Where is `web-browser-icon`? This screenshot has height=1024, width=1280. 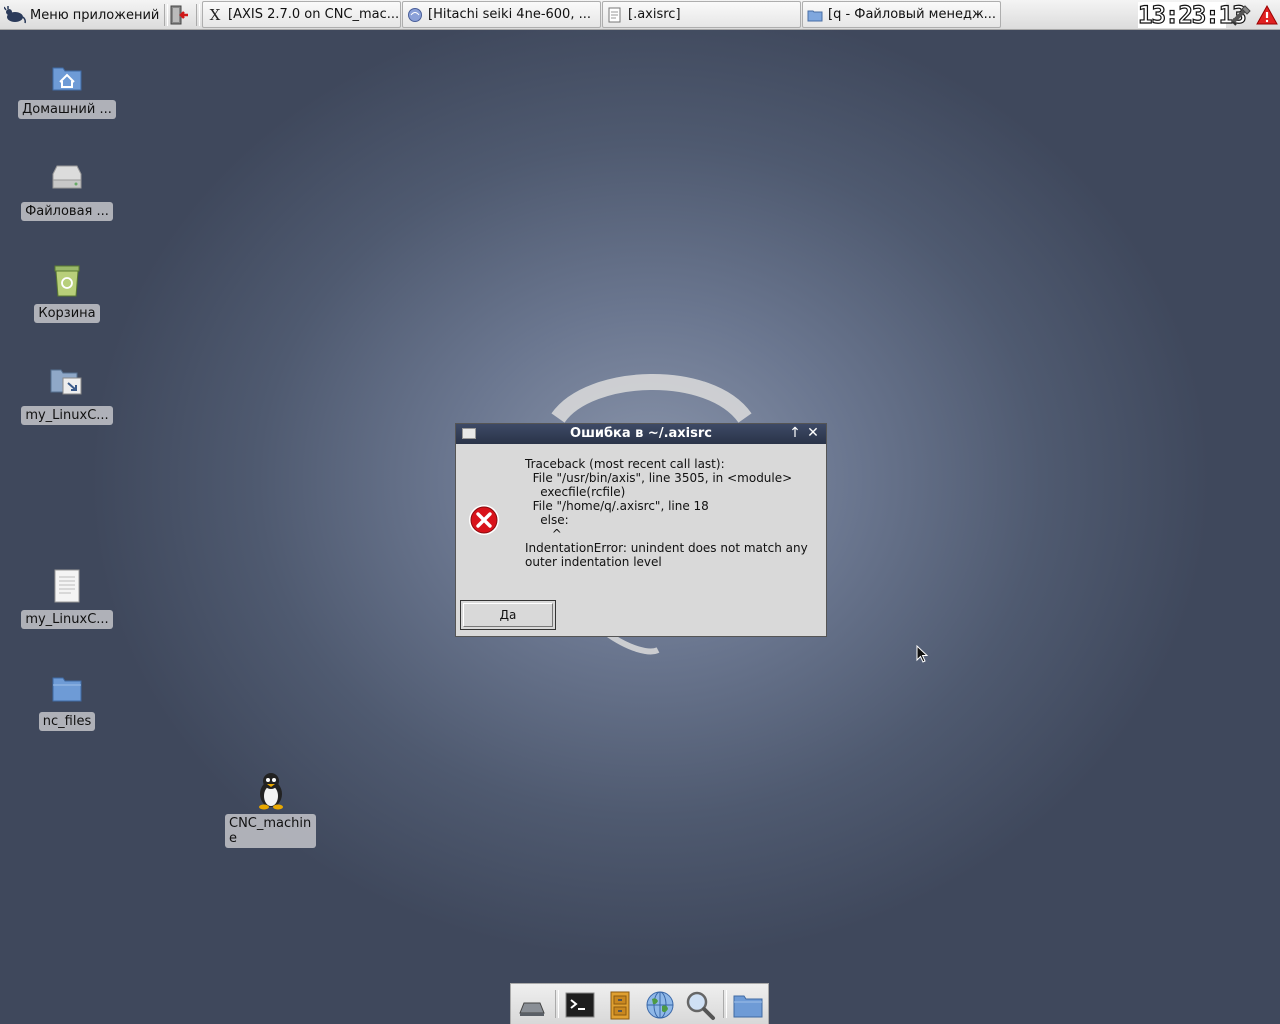
web-browser-icon is located at coordinates (660, 1005).